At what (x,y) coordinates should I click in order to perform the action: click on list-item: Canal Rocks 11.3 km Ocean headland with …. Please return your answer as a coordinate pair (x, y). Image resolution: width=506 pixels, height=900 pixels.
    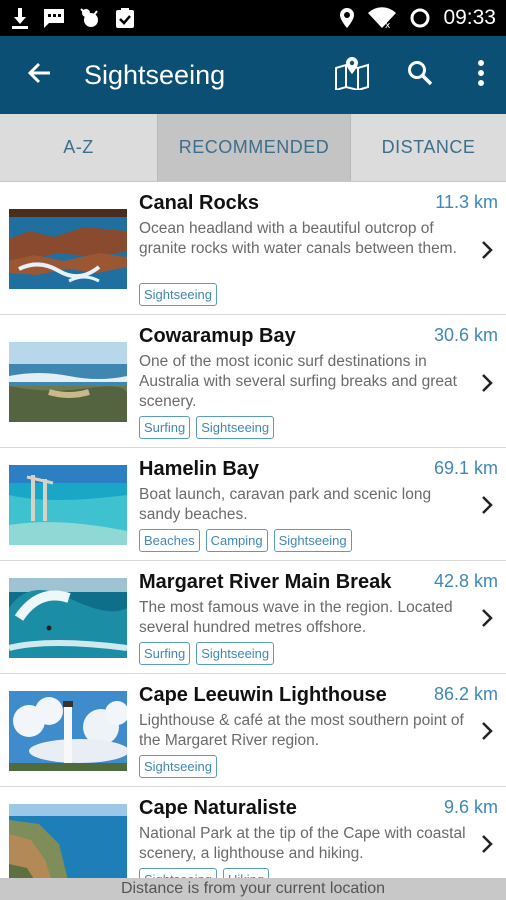
    Looking at the image, I should click on (253, 248).